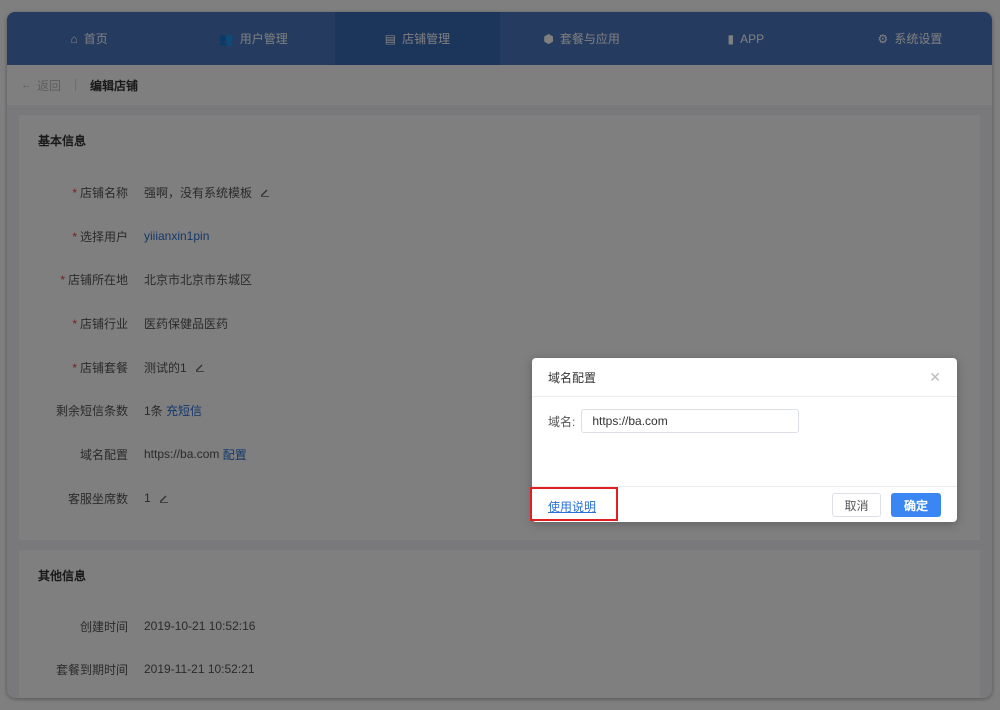 The image size is (1000, 710). I want to click on close-icon: ✕, so click(935, 377).